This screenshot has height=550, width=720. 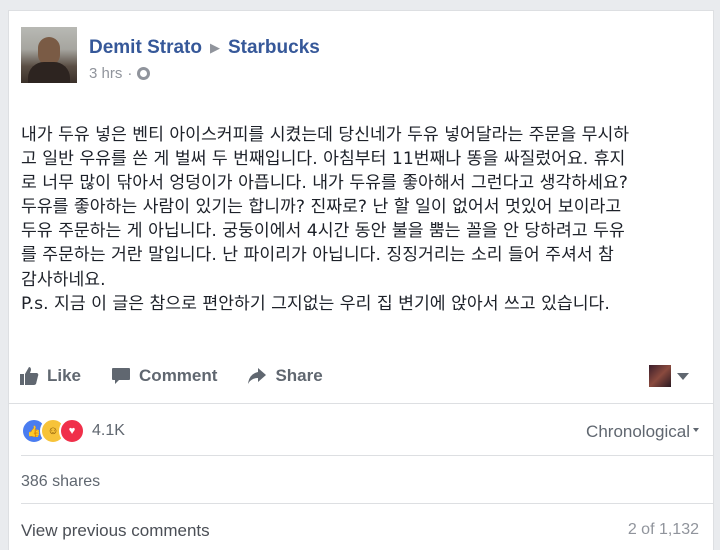 I want to click on sort-label: Chronological, so click(x=638, y=431).